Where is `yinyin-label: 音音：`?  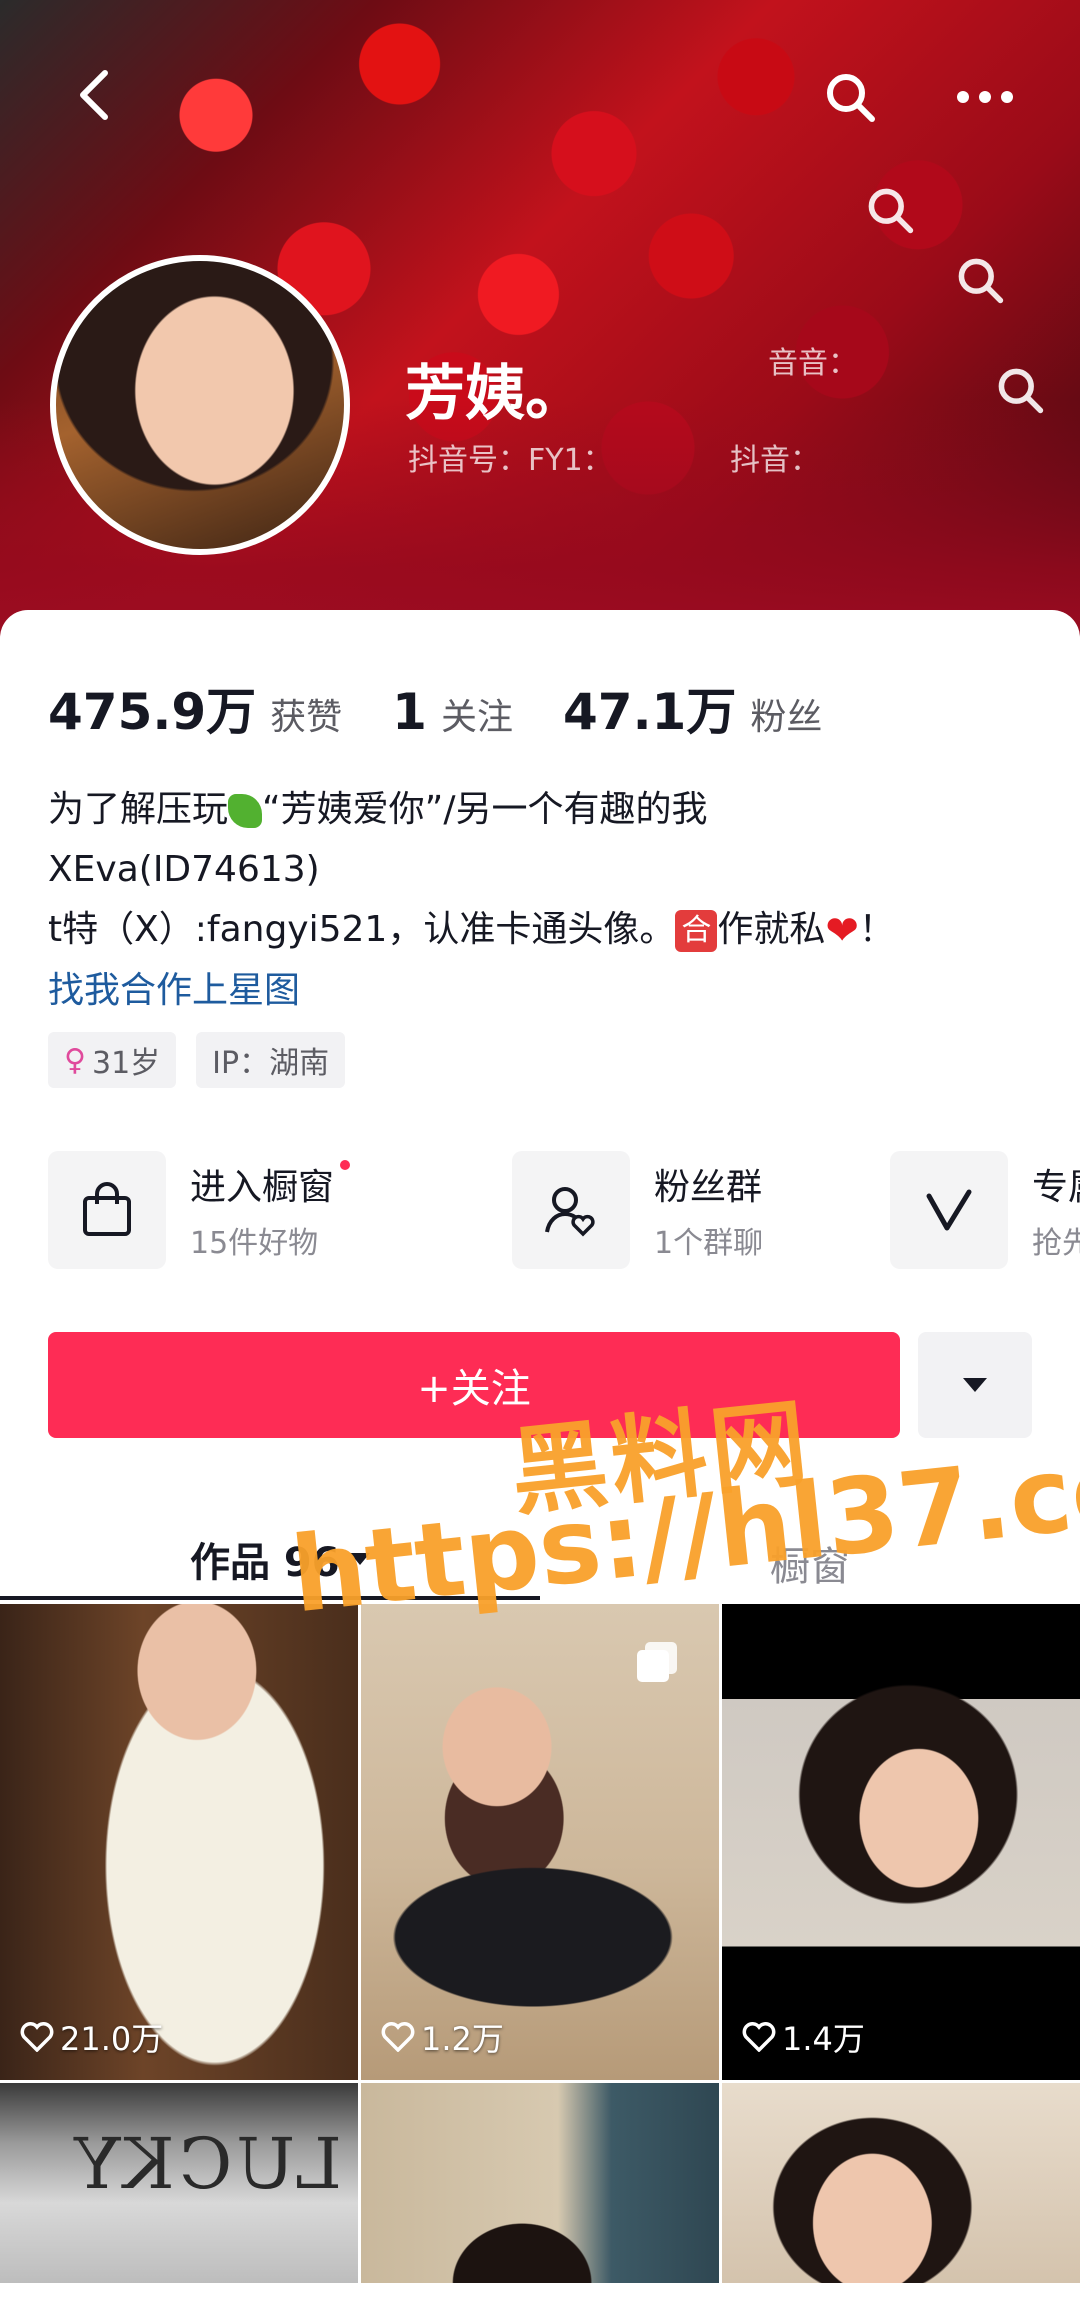
yinyin-label: 音音： is located at coordinates (813, 363).